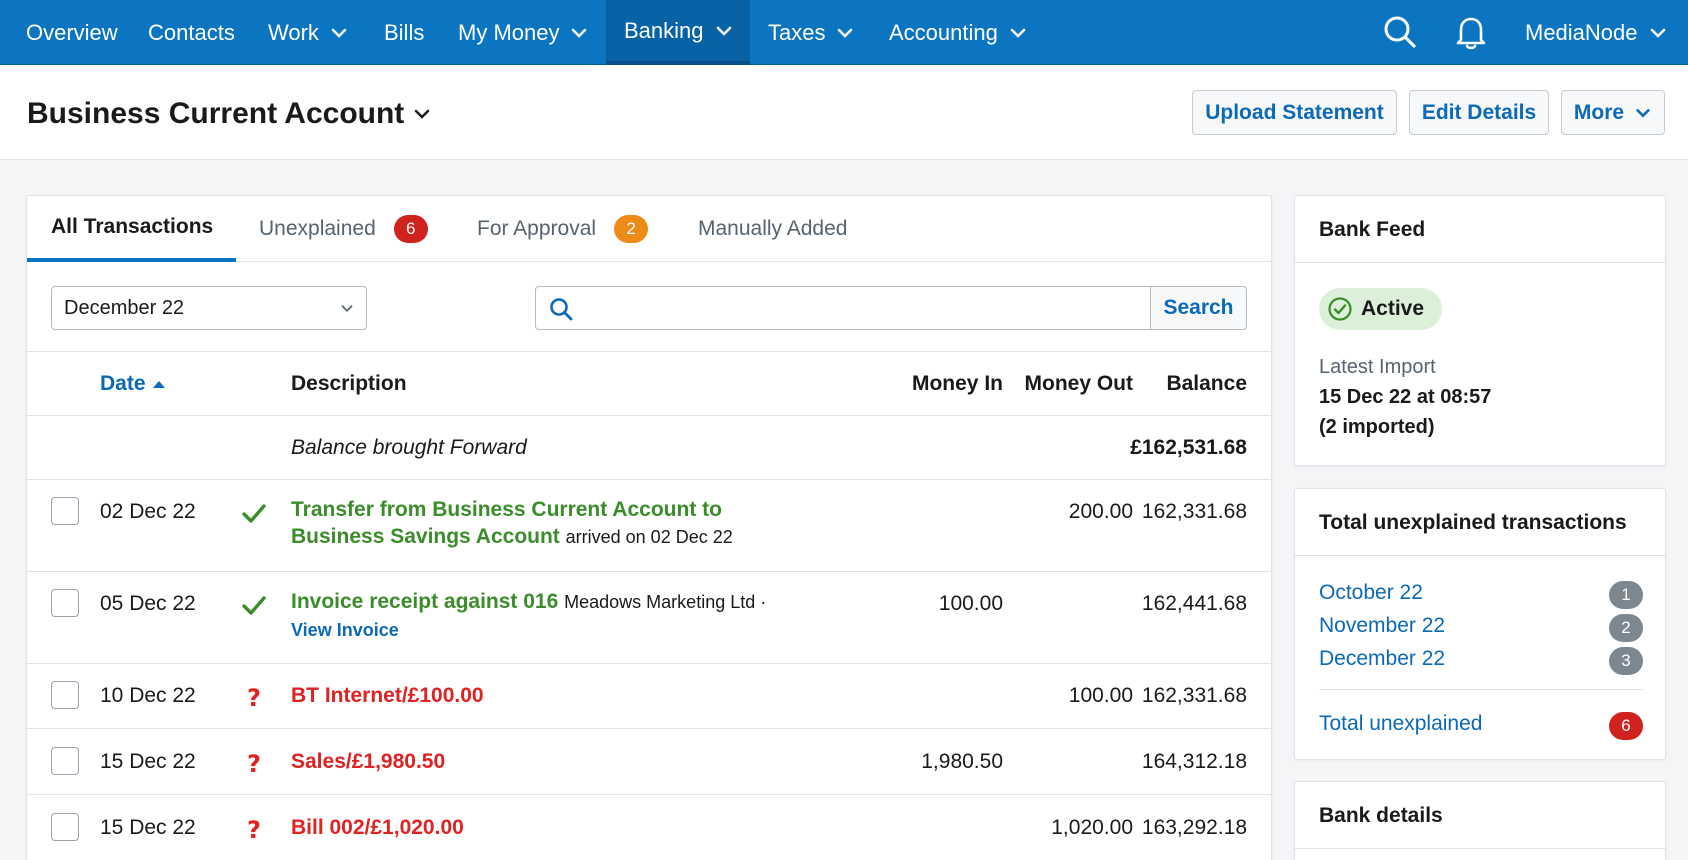 The height and width of the screenshot is (860, 1688). Describe the element at coordinates (551, 761) in the screenshot. I see `row-description: Sales/£1,980.50` at that location.